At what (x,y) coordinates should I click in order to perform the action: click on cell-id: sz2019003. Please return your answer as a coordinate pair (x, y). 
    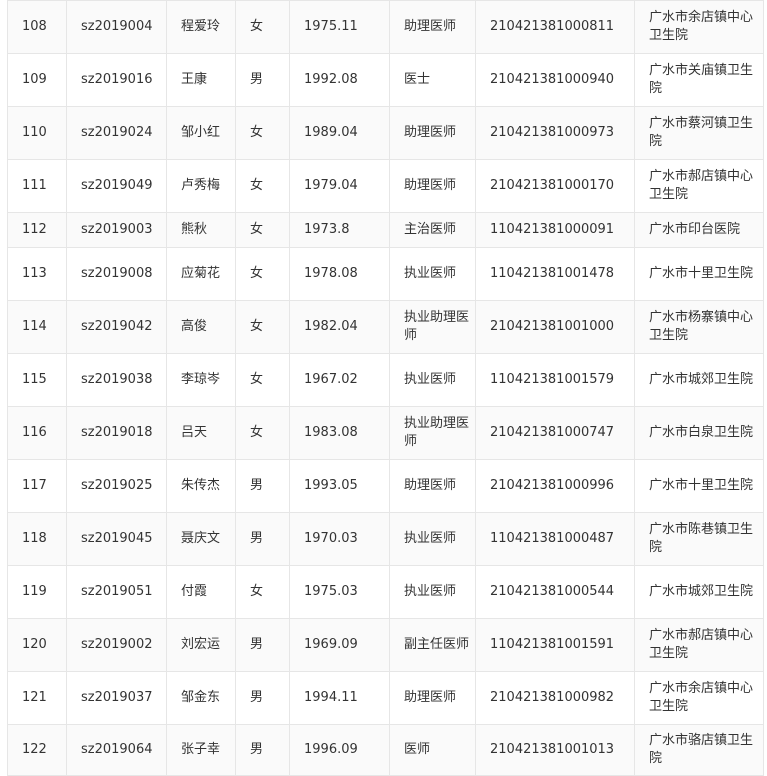
    Looking at the image, I should click on (116, 230).